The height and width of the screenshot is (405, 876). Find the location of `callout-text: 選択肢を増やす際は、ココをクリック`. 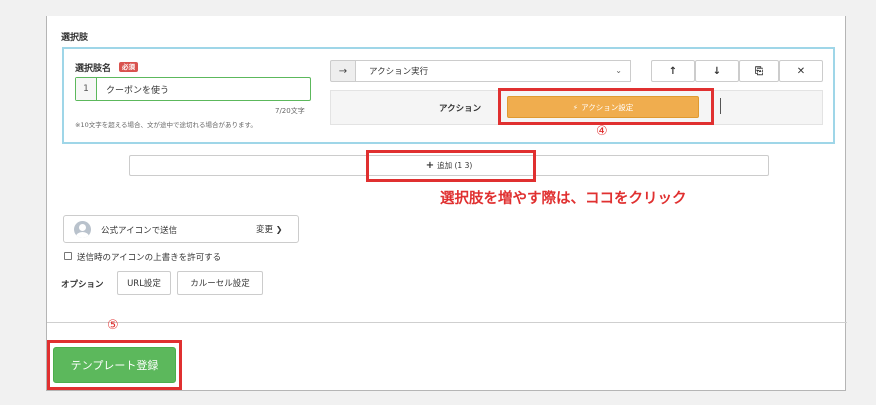

callout-text: 選択肢を増やす際は、ココをクリック is located at coordinates (563, 199).